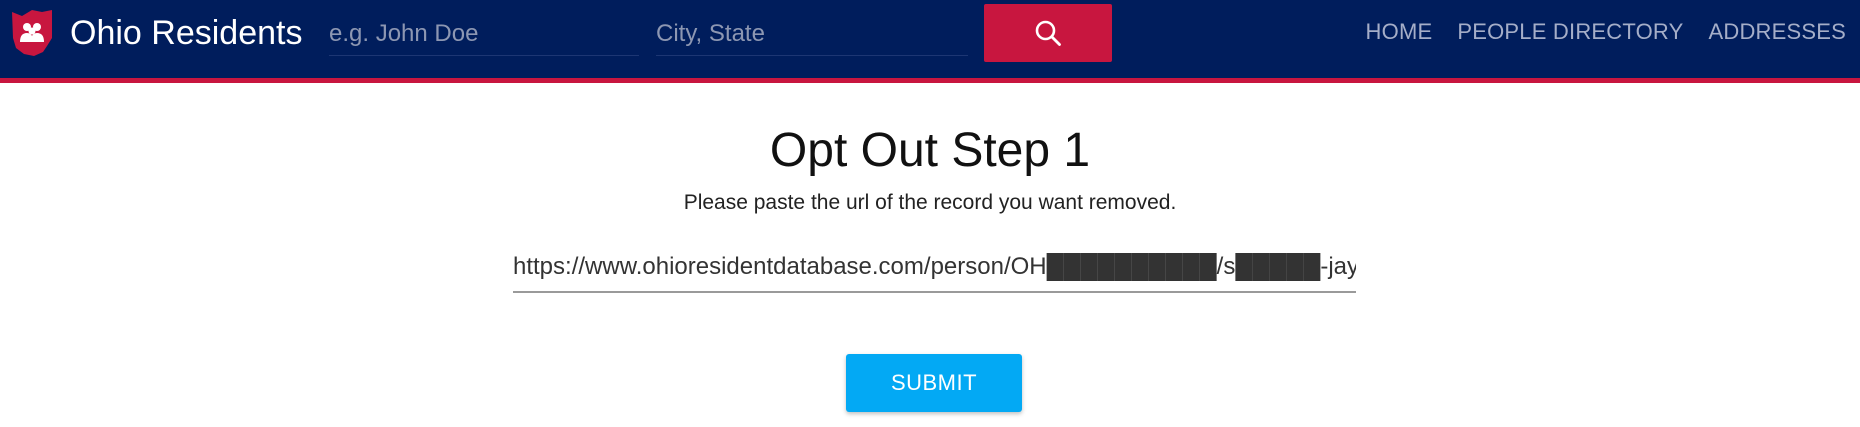  Describe the element at coordinates (484, 34) in the screenshot. I see `name-search-input` at that location.